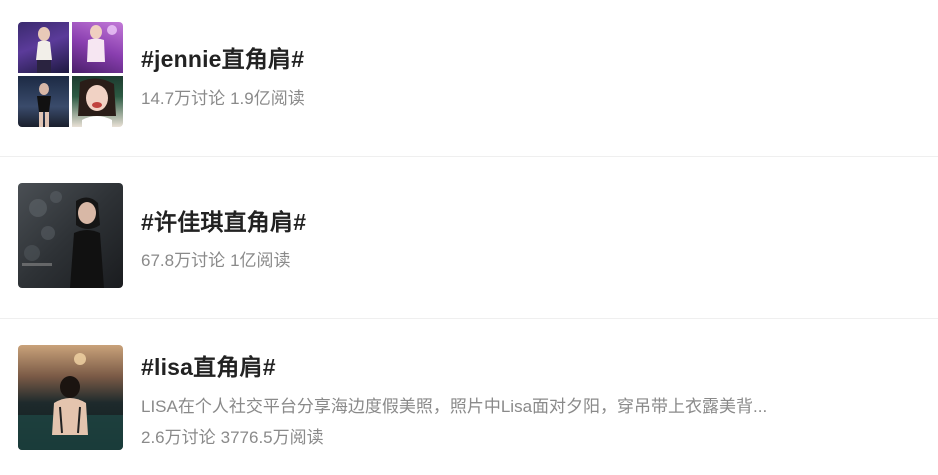 This screenshot has height=475, width=938. What do you see at coordinates (267, 98) in the screenshot?
I see `read-count: 1.9亿阅读` at bounding box center [267, 98].